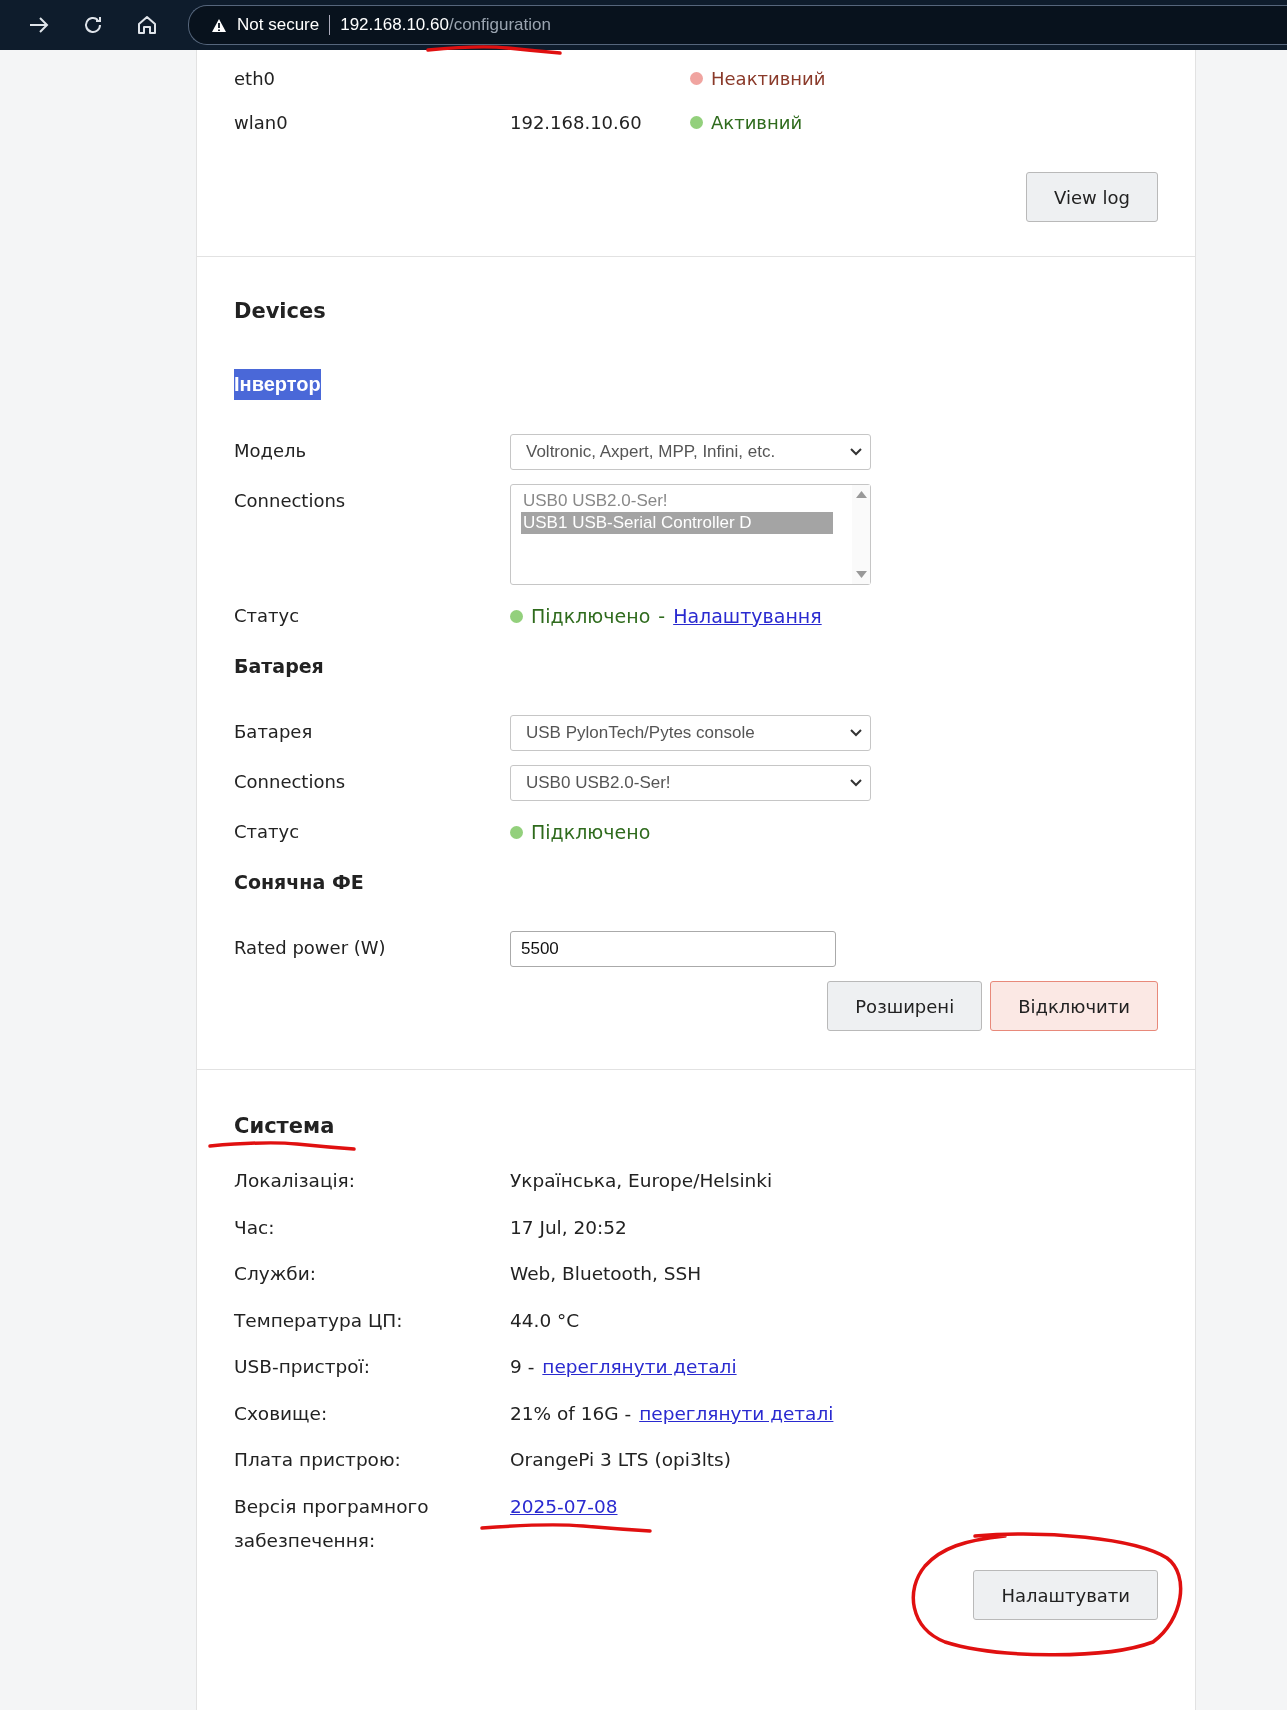 This screenshot has width=1287, height=1710. I want to click on scroll-up-icon, so click(861, 494).